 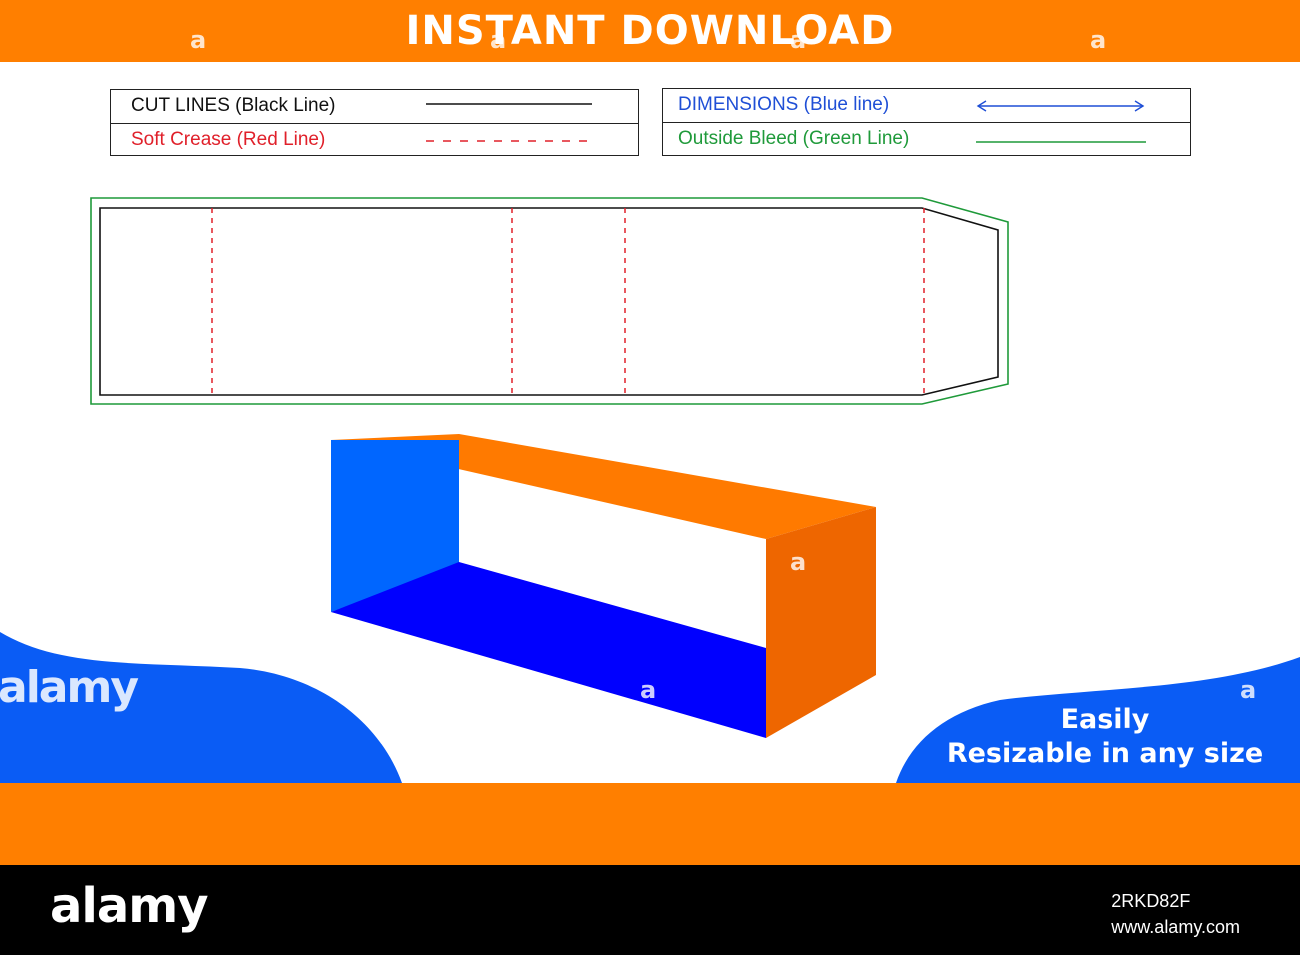 What do you see at coordinates (69, 687) in the screenshot?
I see `watermark-word: alamy` at bounding box center [69, 687].